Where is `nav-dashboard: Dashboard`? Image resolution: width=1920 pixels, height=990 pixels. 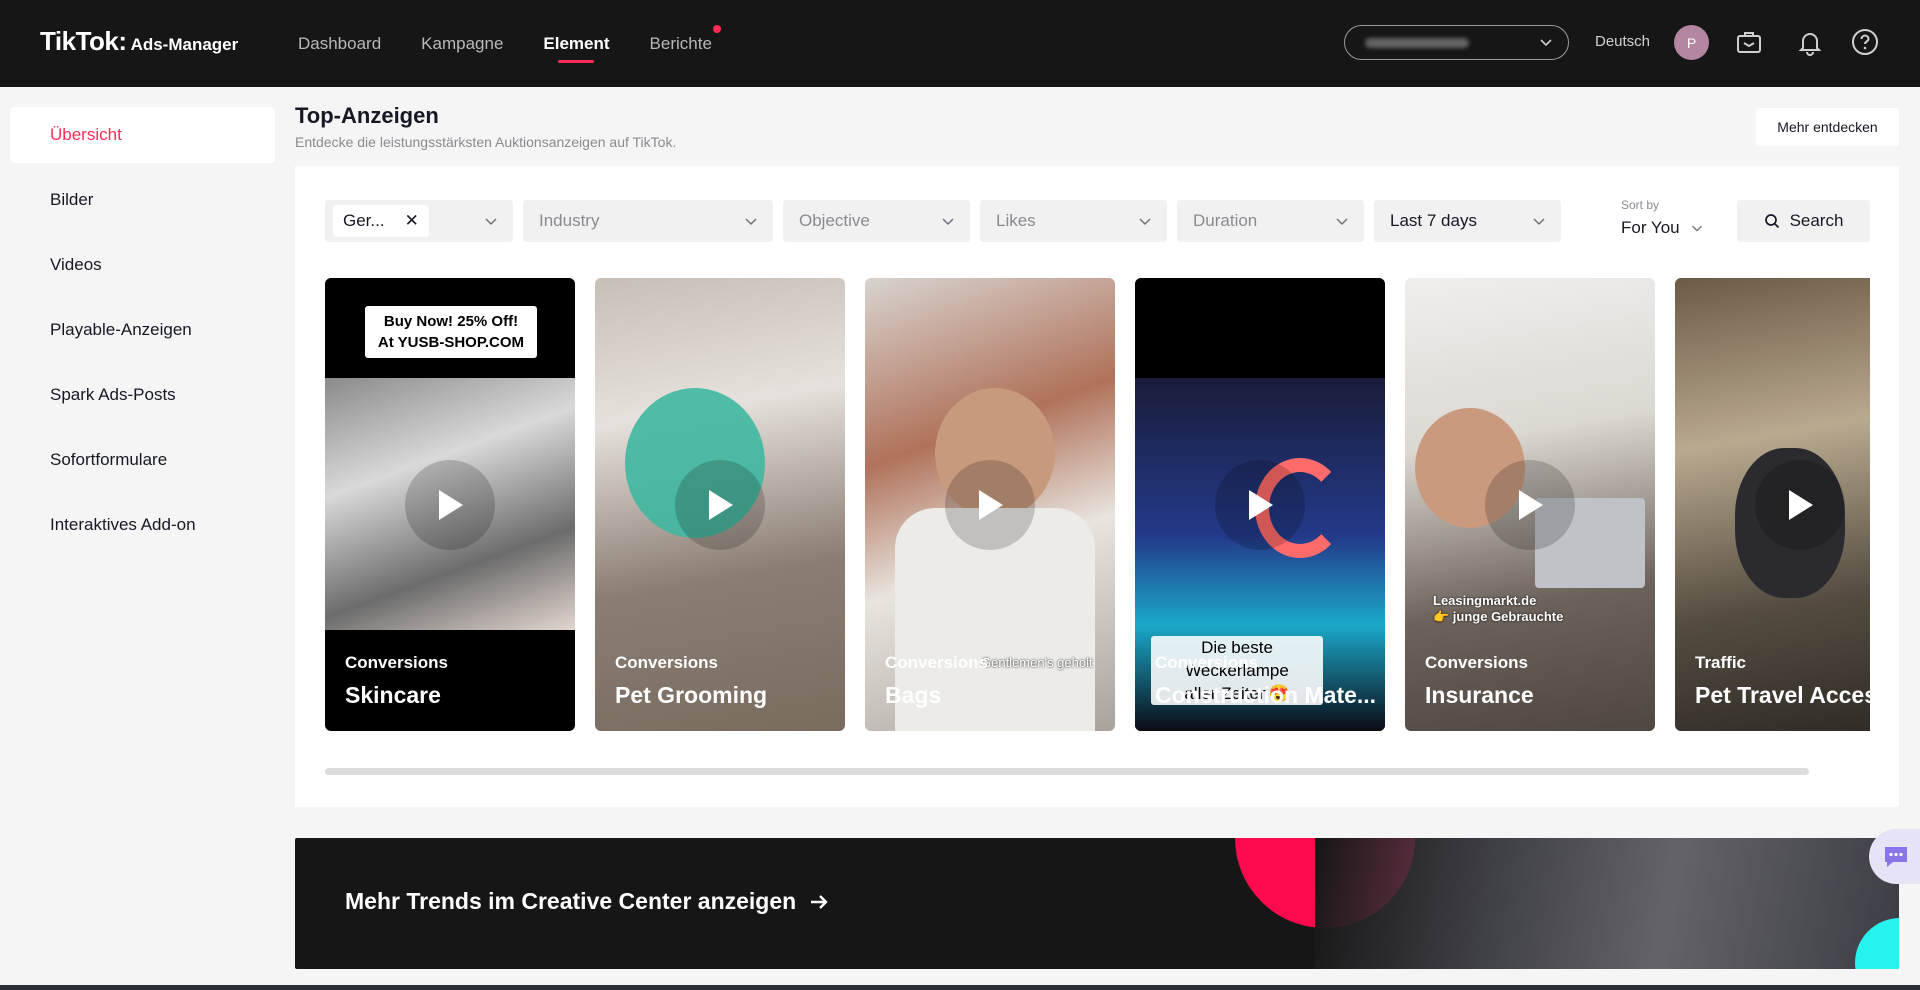
nav-dashboard: Dashboard is located at coordinates (339, 43).